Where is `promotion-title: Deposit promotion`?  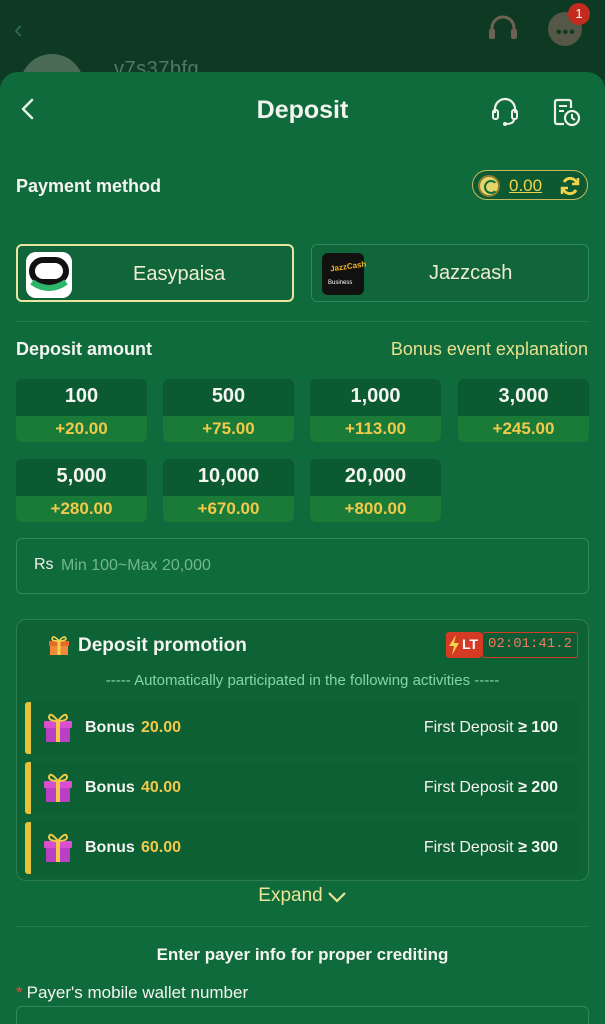 promotion-title: Deposit promotion is located at coordinates (162, 645).